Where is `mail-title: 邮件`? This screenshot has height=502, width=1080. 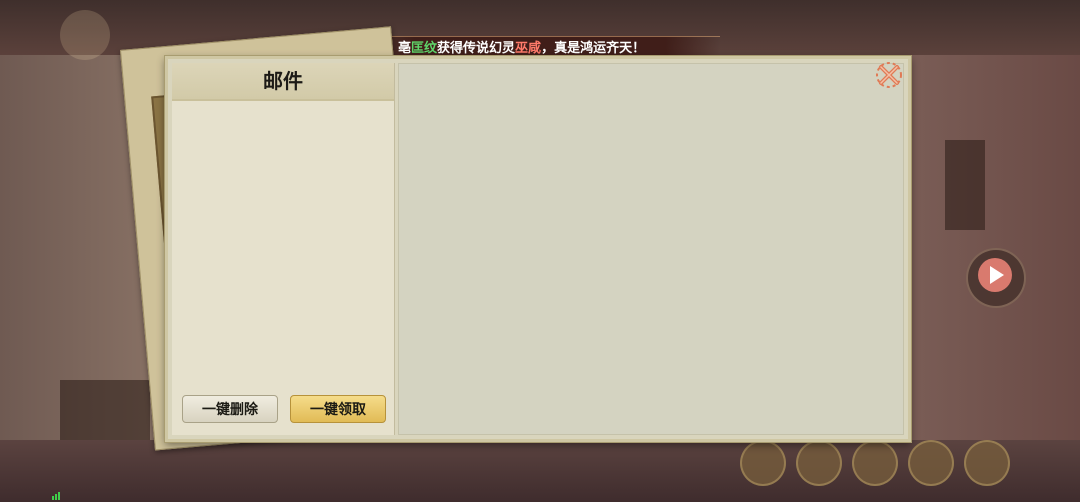
mail-title: 邮件 is located at coordinates (283, 81).